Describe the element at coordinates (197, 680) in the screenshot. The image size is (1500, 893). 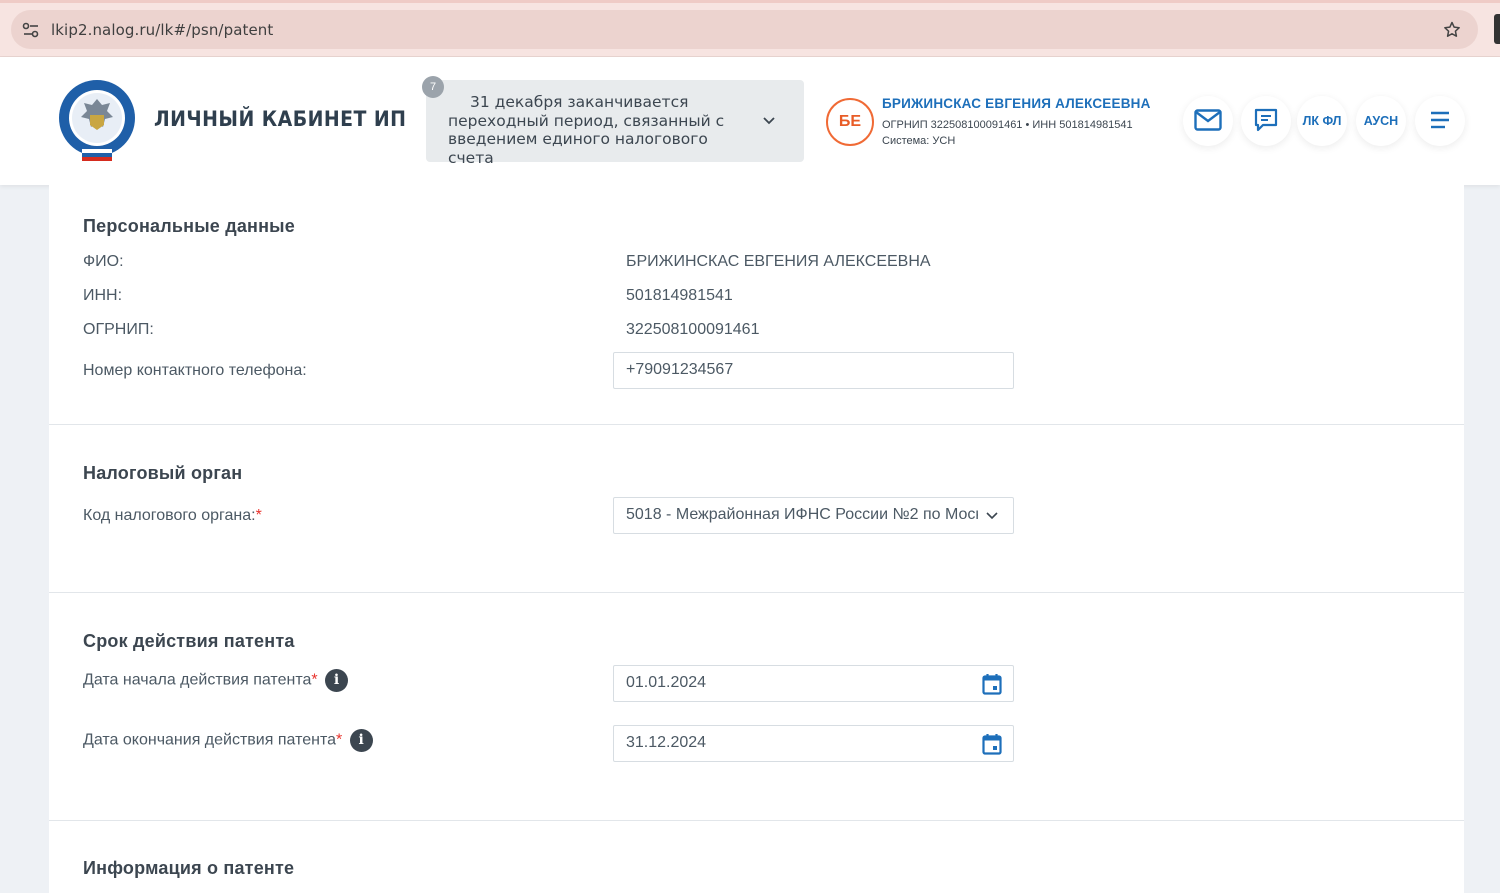
I see `start-date-label-text: Дата начала действия патента` at that location.